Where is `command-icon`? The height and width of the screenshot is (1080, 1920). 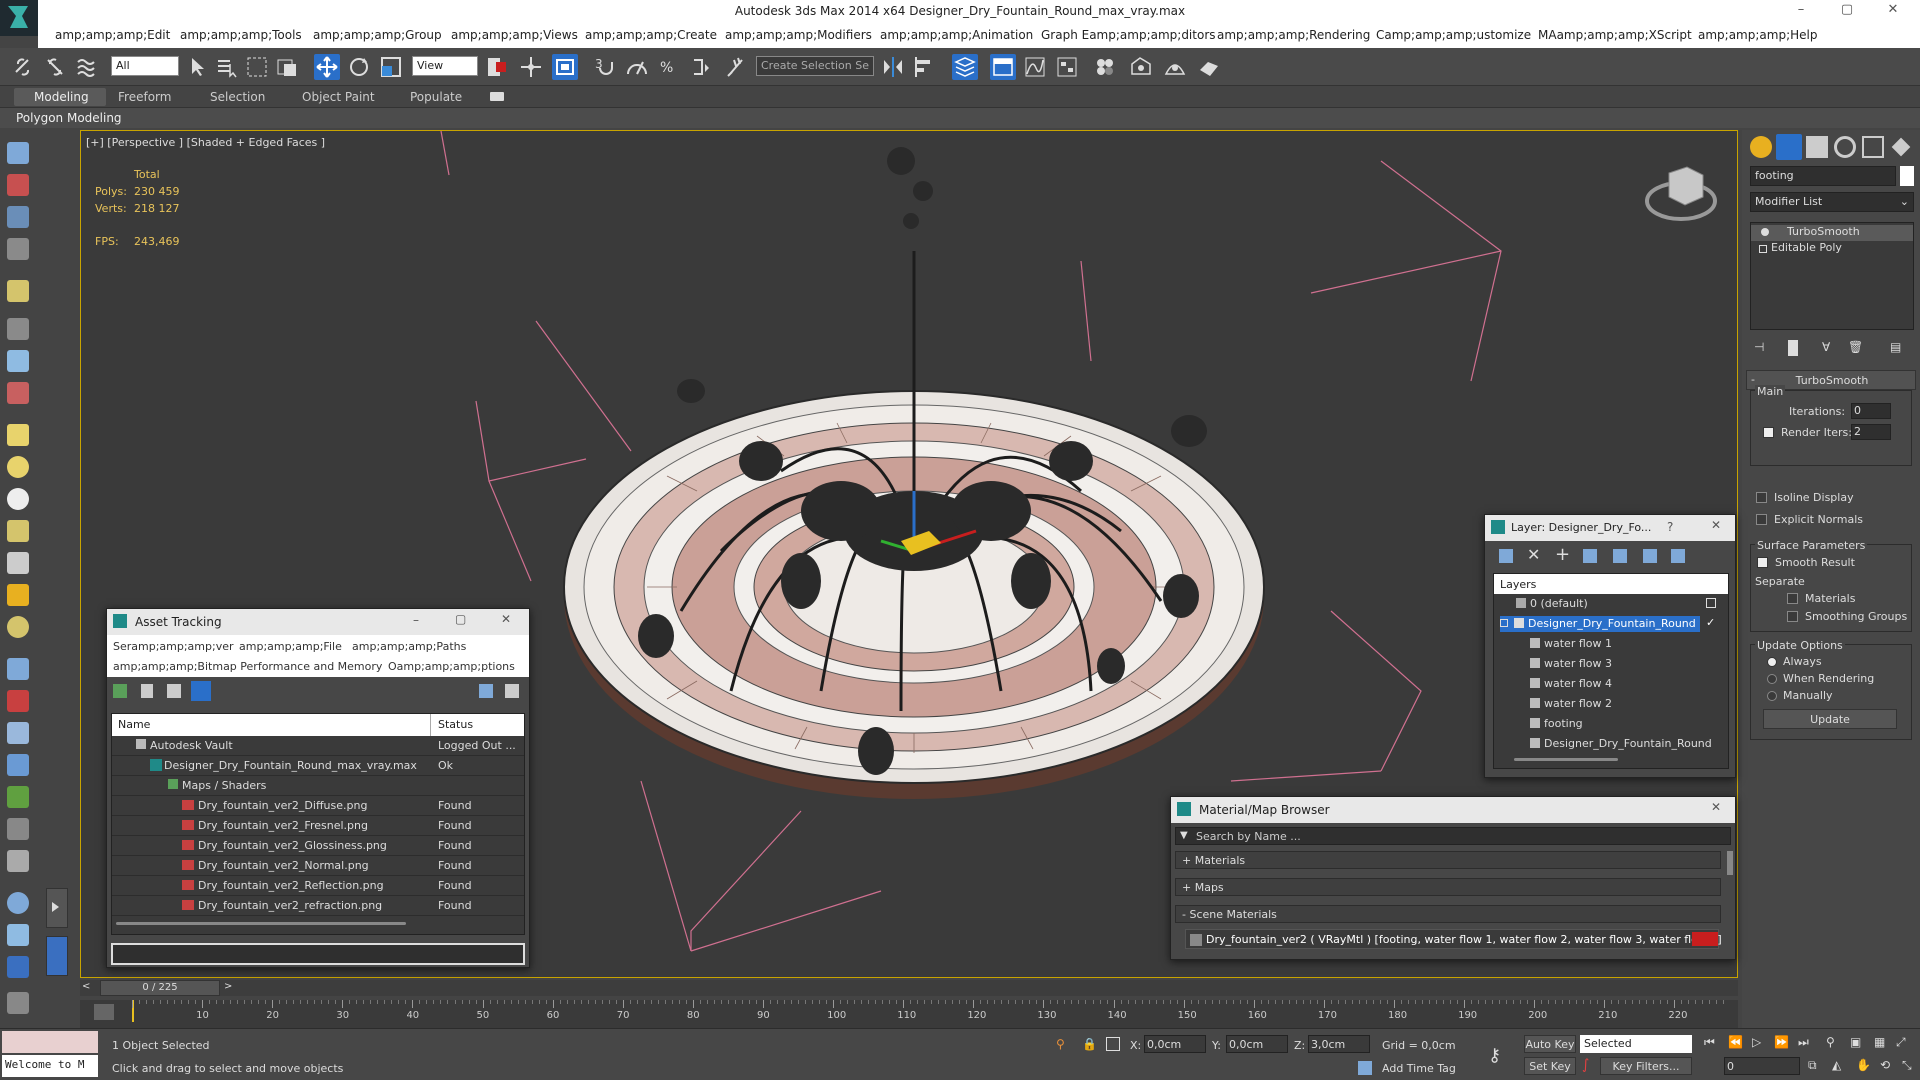 command-icon is located at coordinates (18, 967).